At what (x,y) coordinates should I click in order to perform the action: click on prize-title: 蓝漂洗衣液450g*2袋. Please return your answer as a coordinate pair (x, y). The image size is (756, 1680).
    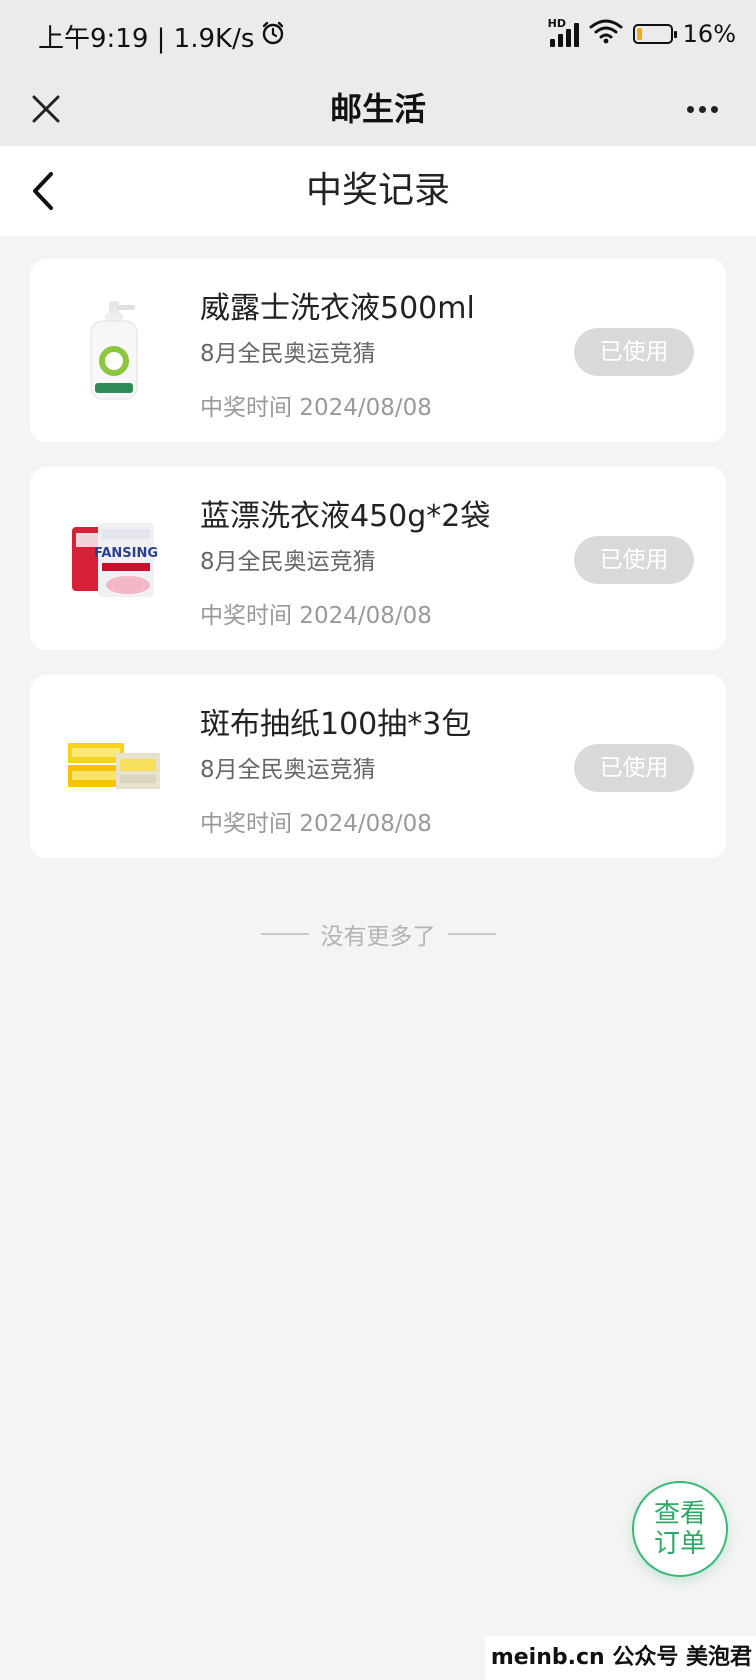
    Looking at the image, I should click on (345, 516).